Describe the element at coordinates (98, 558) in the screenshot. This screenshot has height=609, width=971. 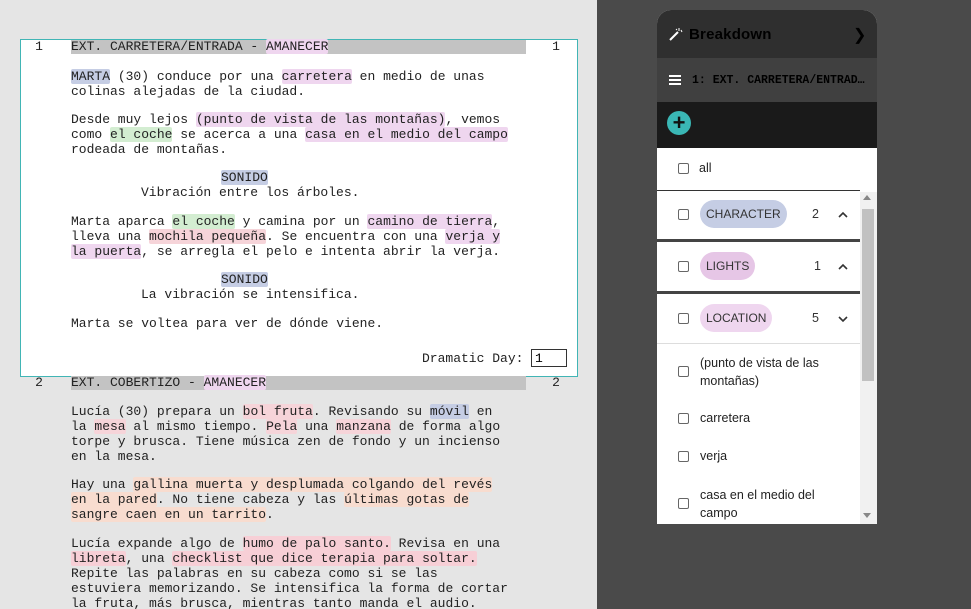
I see `prop-tag: libreta` at that location.